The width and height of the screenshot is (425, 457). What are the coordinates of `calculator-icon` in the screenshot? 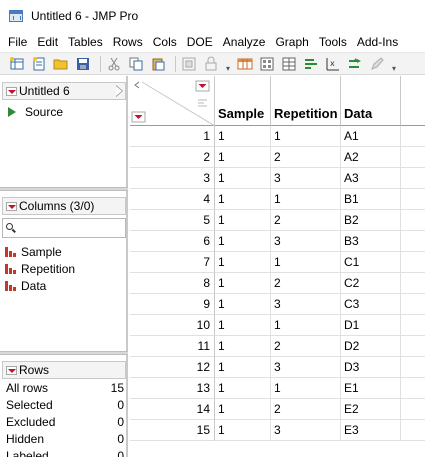 It's located at (267, 64).